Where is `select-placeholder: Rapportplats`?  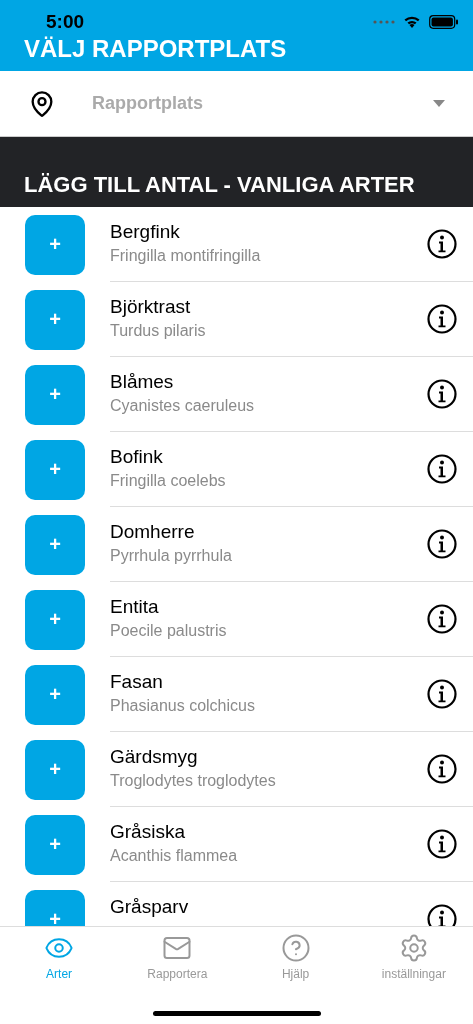
select-placeholder: Rapportplats is located at coordinates (148, 103).